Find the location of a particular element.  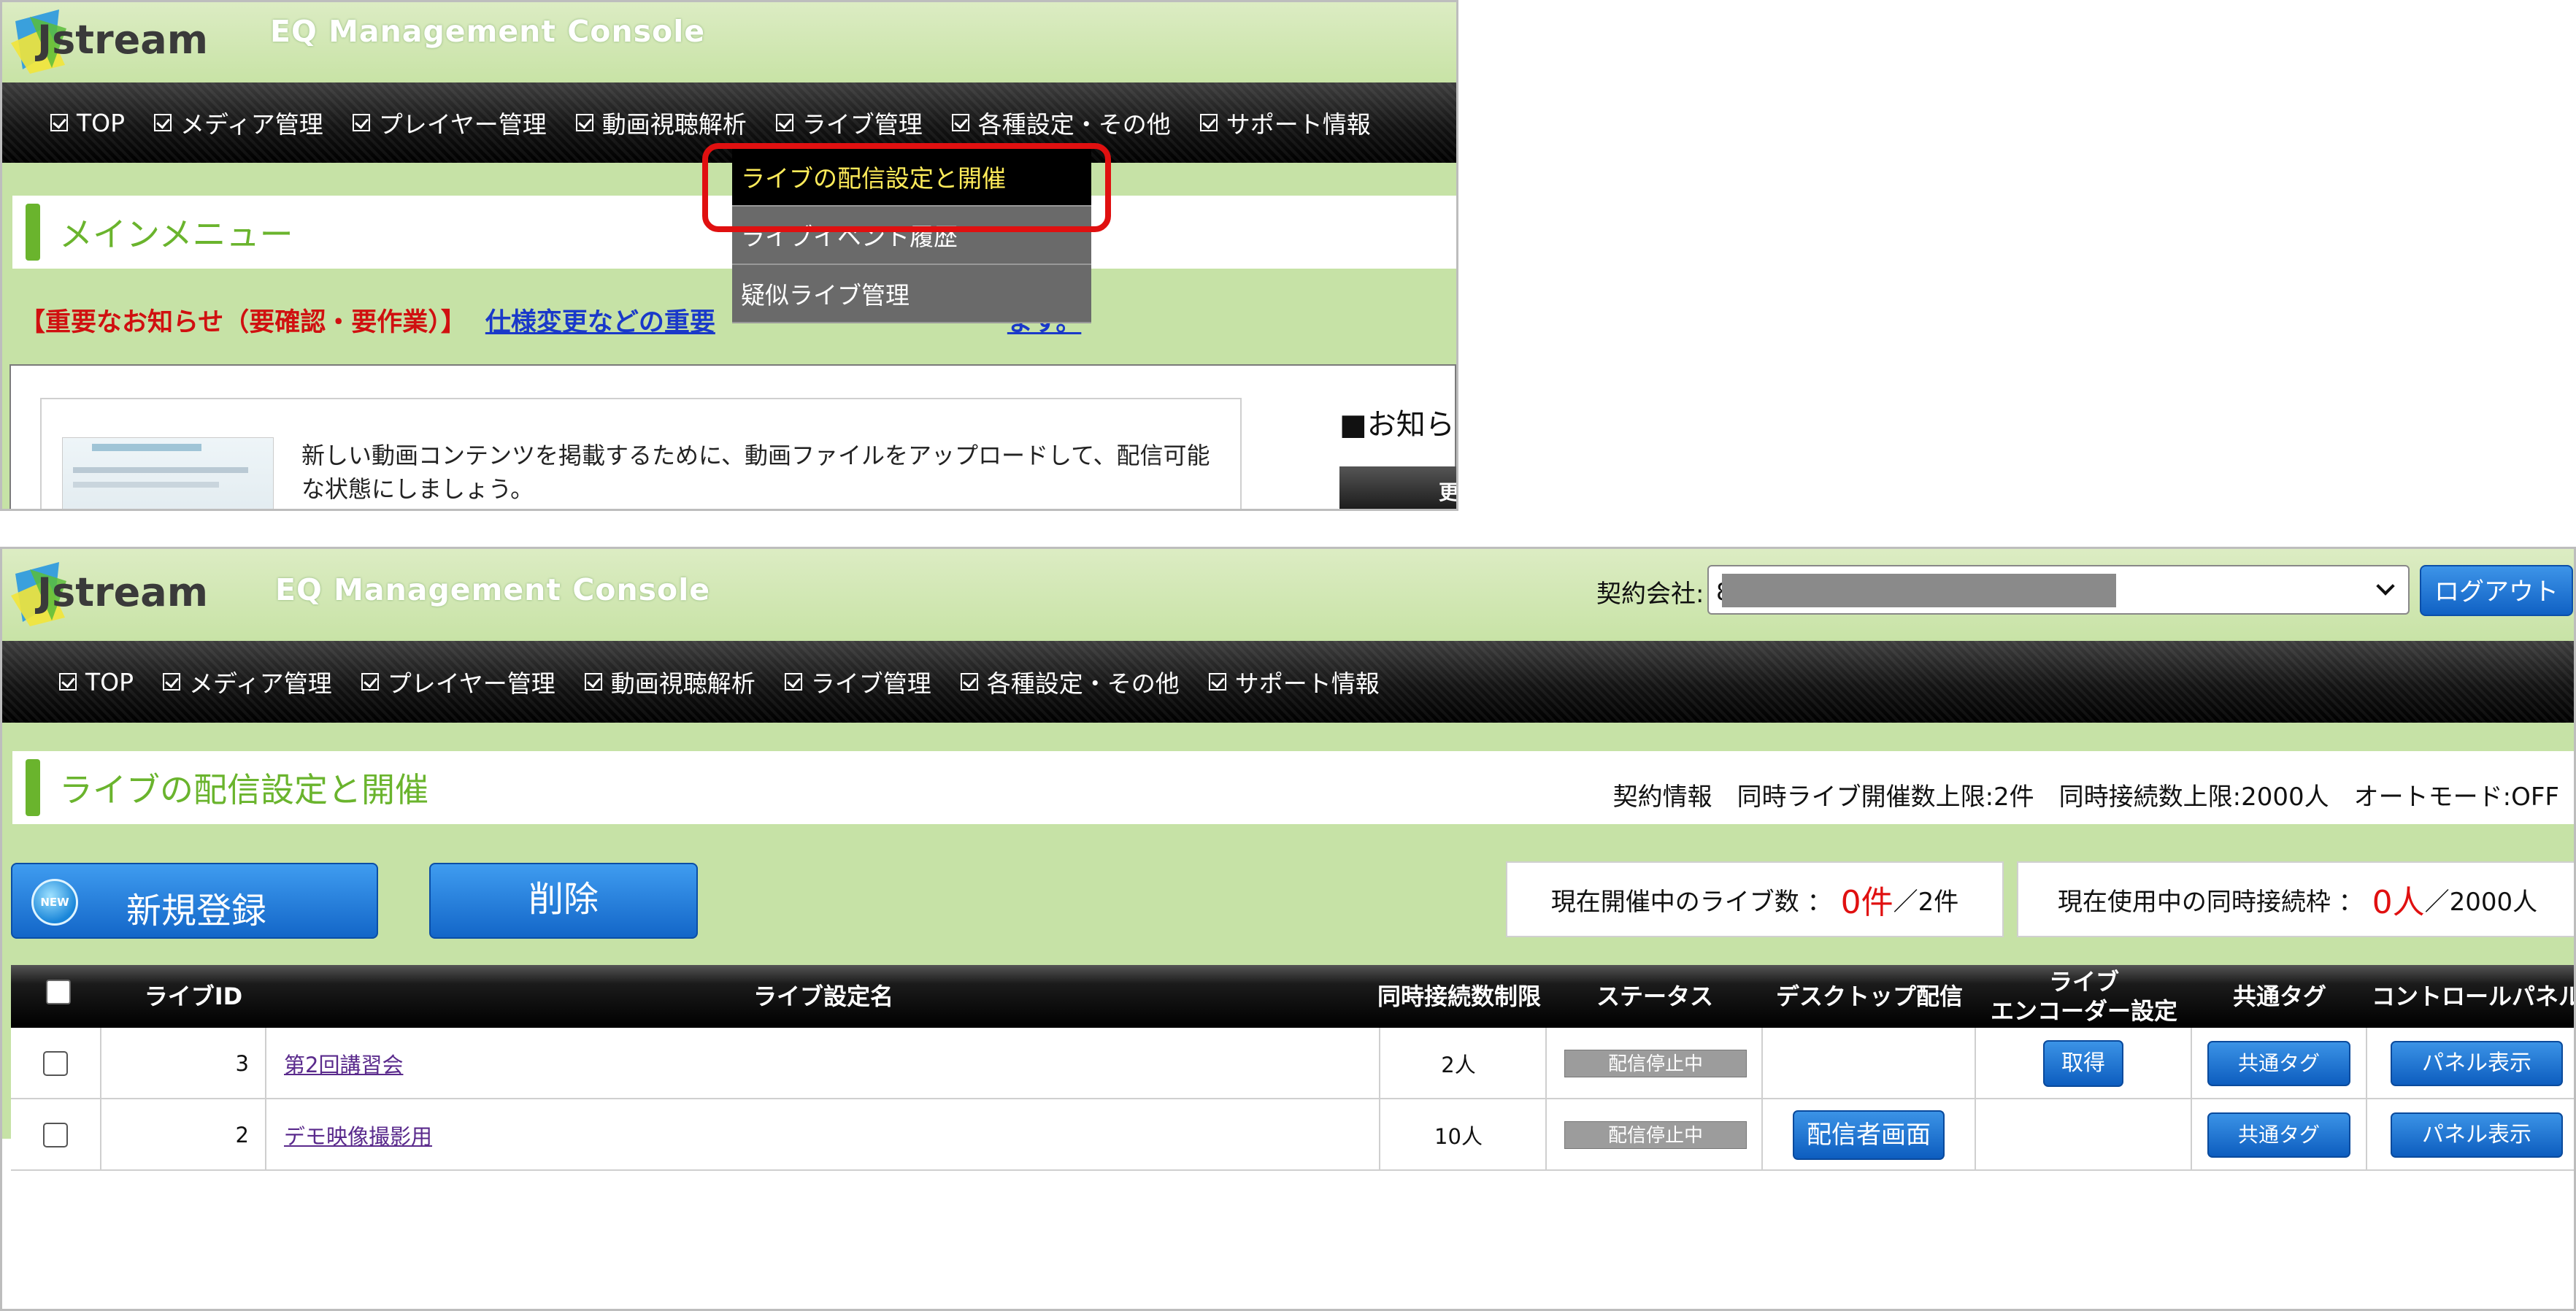

col-control-panel: コントロールパネル is located at coordinates (2473, 996).